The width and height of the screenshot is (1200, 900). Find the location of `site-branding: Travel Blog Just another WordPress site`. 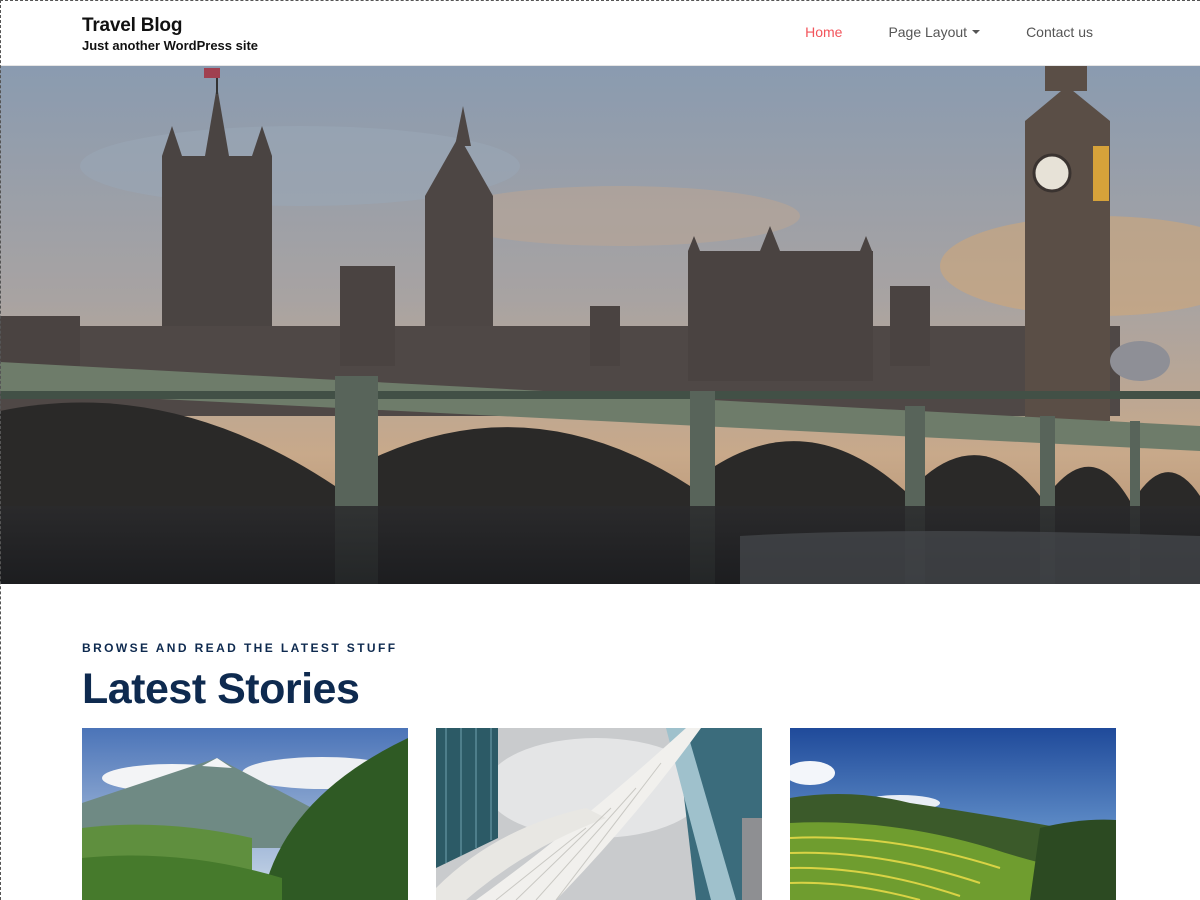

site-branding: Travel Blog Just another WordPress site is located at coordinates (170, 34).